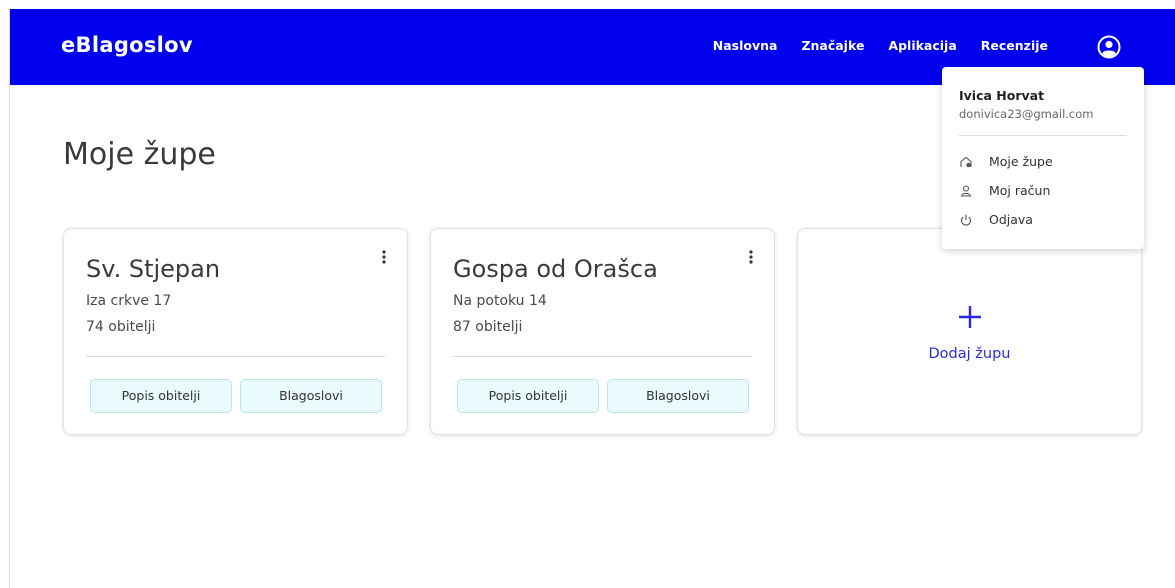  I want to click on parish-name: Sv. Stjepan, so click(153, 269).